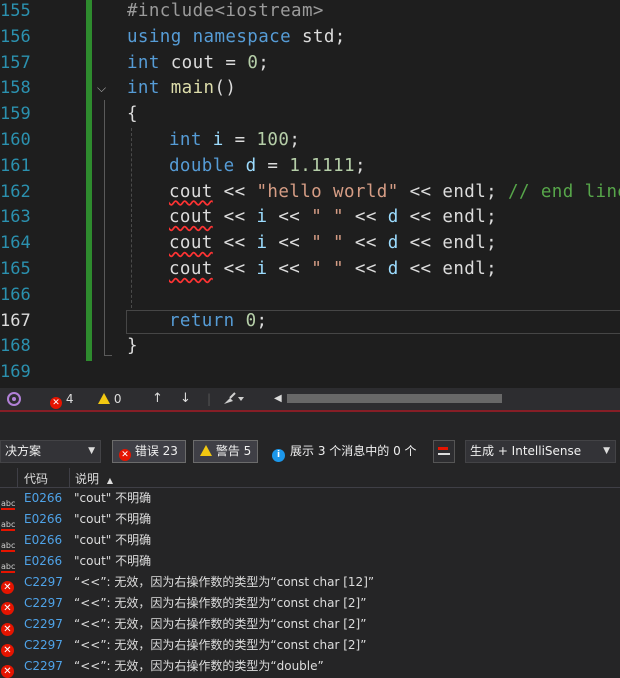  I want to click on error-row: ✕ C2297 “<<”: 无效，因为右操作数的类型为“double”, so click(310, 667).